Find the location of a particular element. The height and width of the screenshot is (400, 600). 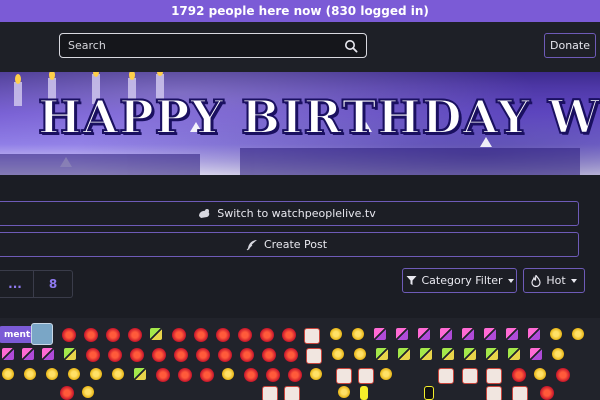

navbar: Search Donate is located at coordinates (300, 47).